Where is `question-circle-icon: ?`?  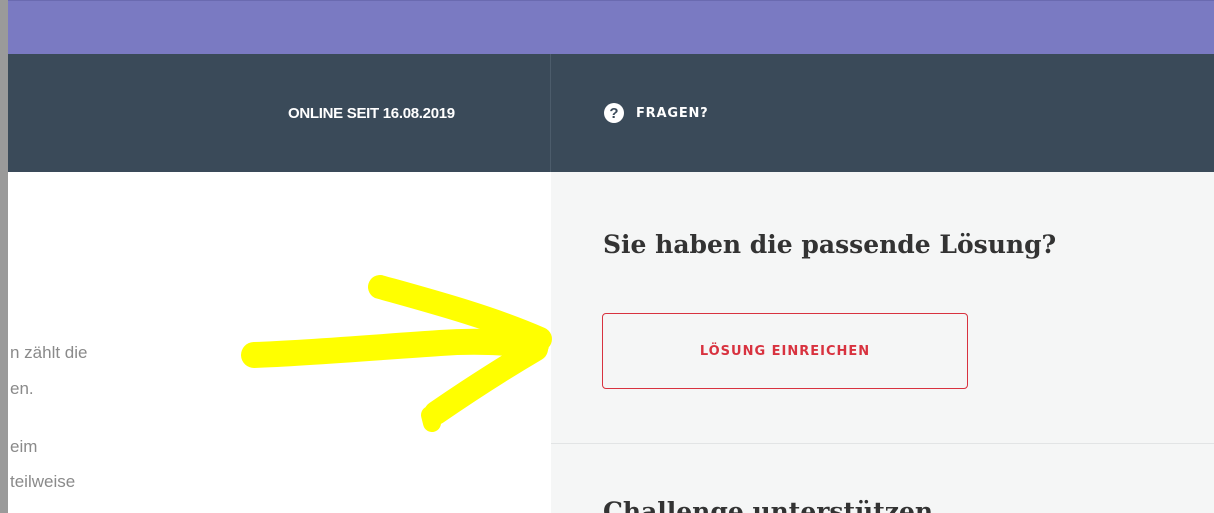
question-circle-icon: ? is located at coordinates (614, 113).